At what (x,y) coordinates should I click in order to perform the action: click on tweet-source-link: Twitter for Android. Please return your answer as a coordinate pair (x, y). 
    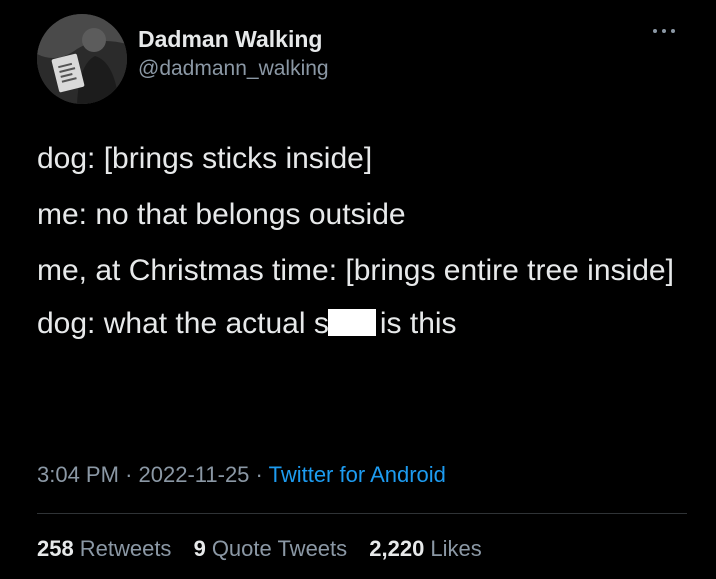
    Looking at the image, I should click on (357, 474).